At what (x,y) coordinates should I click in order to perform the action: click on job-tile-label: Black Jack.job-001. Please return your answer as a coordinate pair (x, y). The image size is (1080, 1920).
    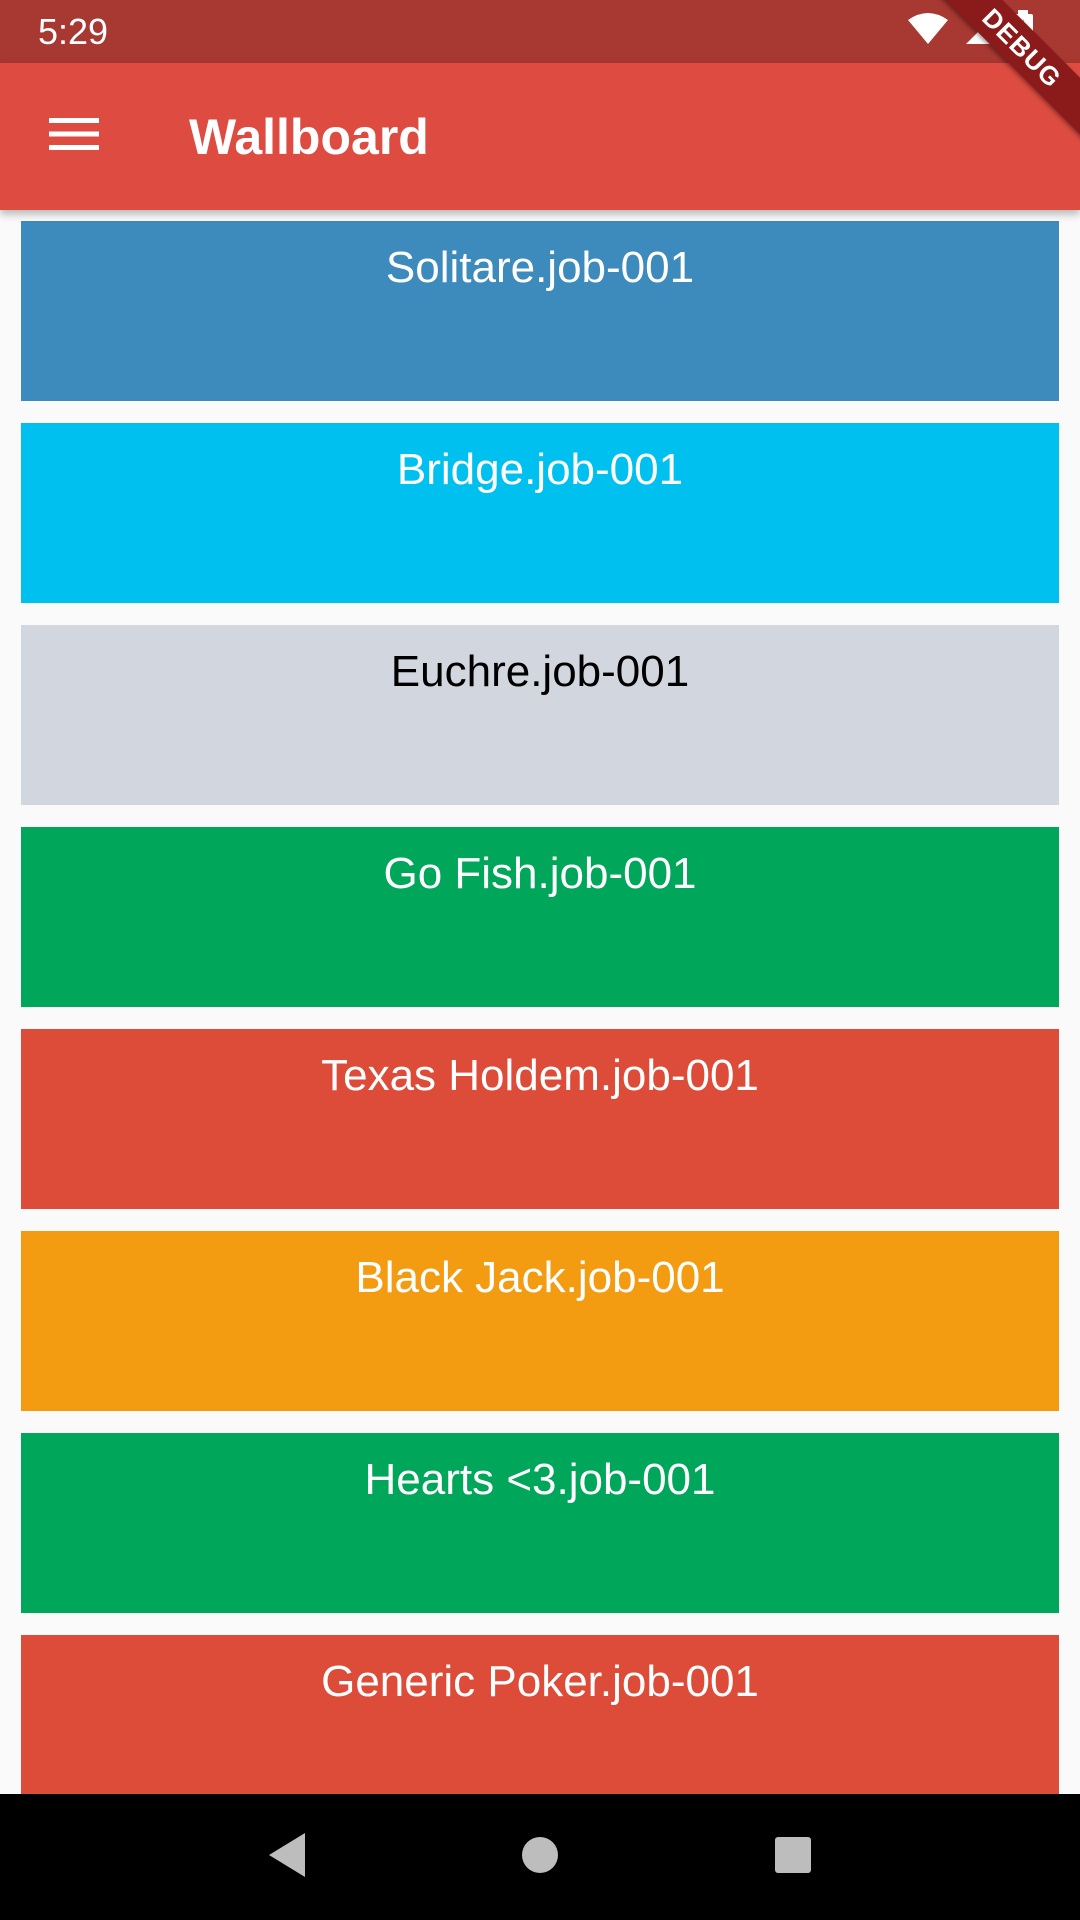
    Looking at the image, I should click on (540, 1277).